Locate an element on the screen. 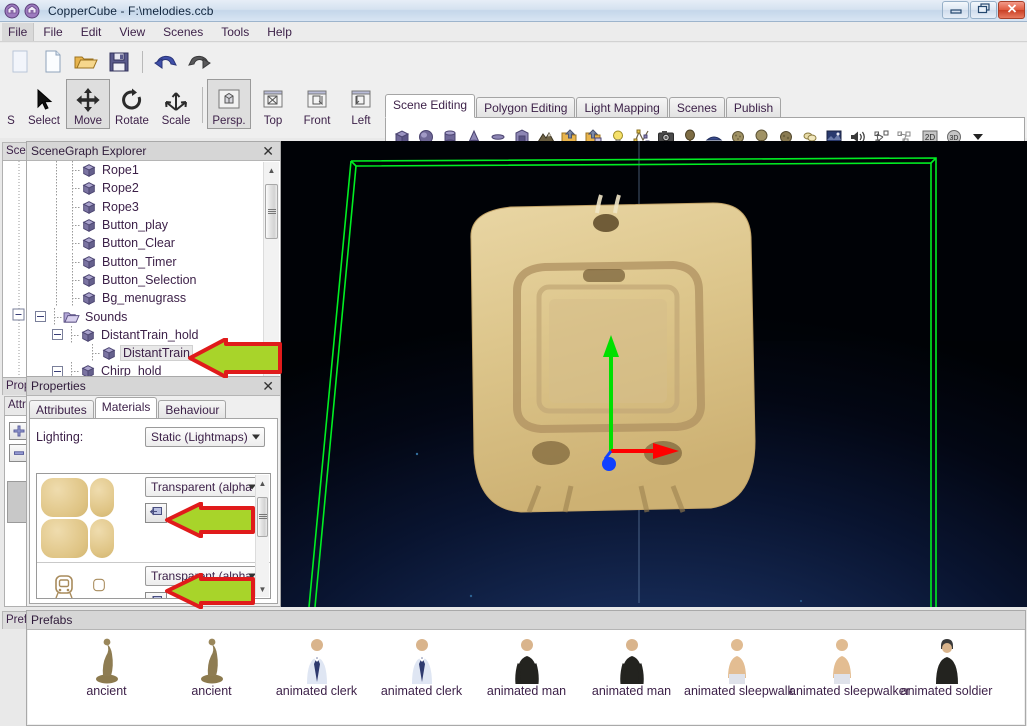 The height and width of the screenshot is (726, 1027). tree-item-button-selection: Button_Selection is located at coordinates (153, 279).